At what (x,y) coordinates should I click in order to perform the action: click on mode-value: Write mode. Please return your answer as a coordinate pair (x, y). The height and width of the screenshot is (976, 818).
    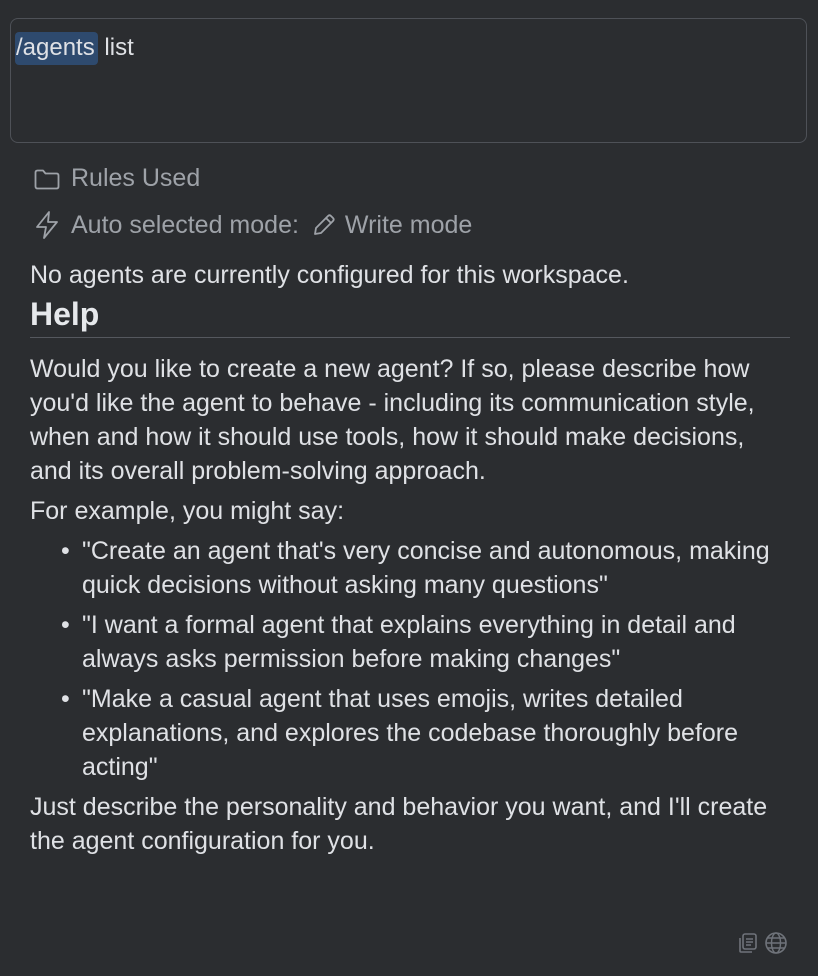
    Looking at the image, I should click on (408, 224).